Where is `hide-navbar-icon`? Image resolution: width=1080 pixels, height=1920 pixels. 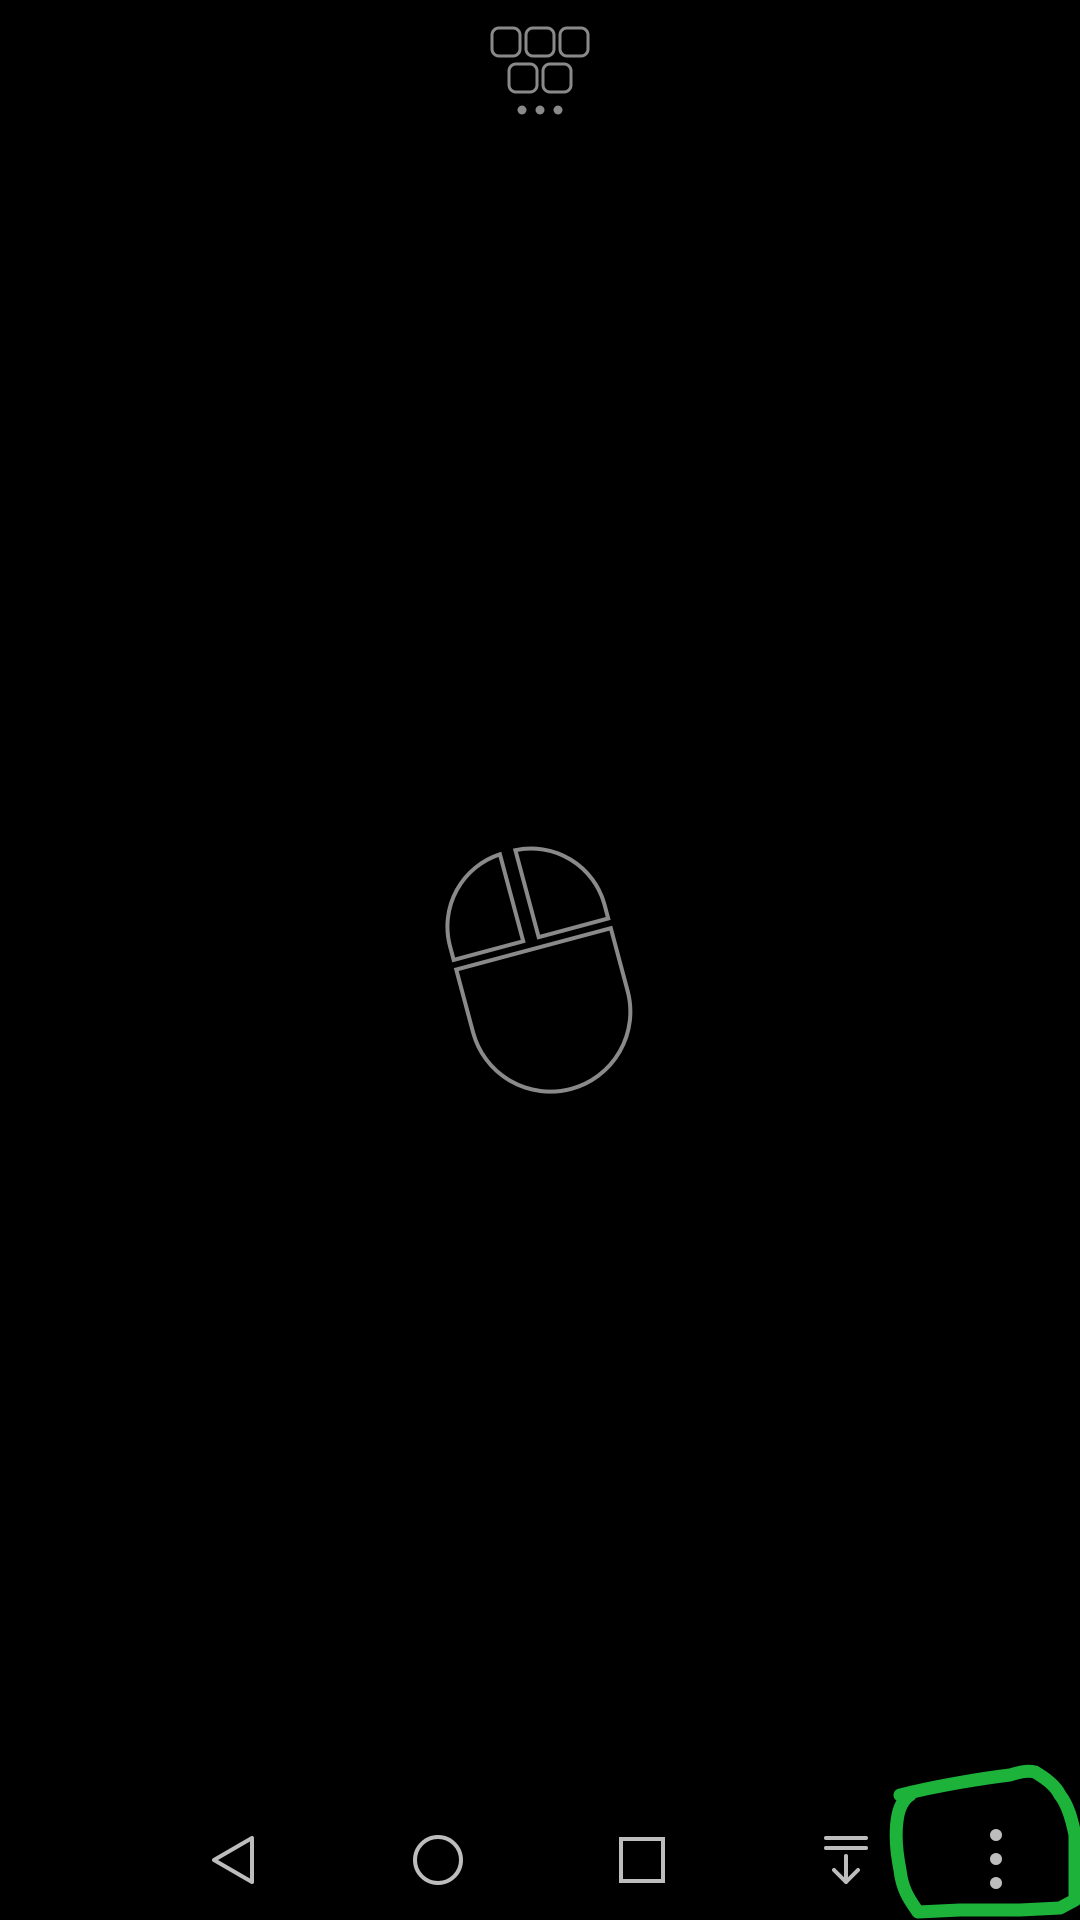
hide-navbar-icon is located at coordinates (846, 1860).